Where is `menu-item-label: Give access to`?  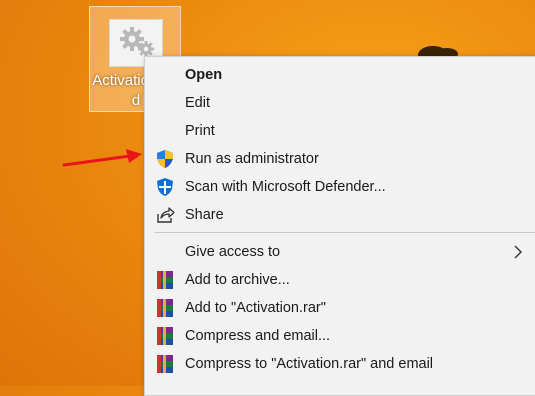
menu-item-label: Give access to is located at coordinates (233, 252).